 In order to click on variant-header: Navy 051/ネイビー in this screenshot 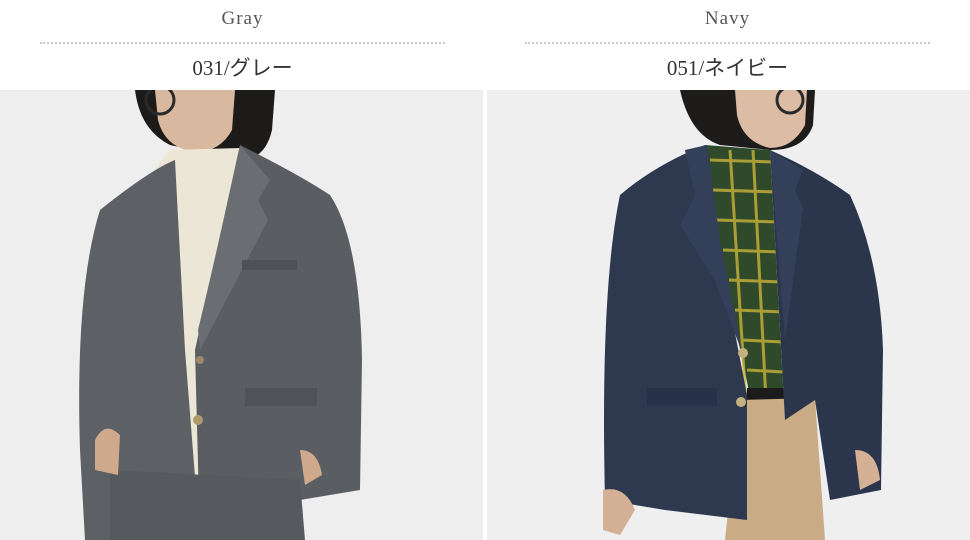, I will do `click(727, 45)`.